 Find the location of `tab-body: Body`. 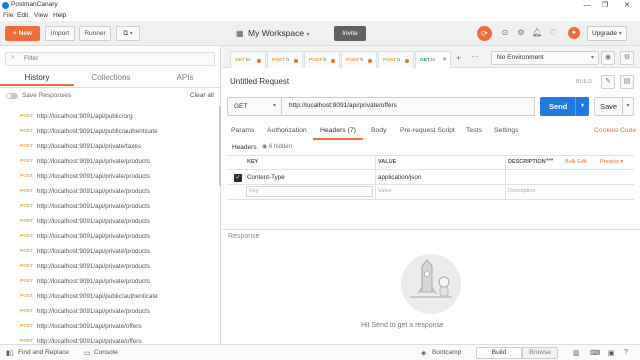

tab-body: Body is located at coordinates (379, 133).